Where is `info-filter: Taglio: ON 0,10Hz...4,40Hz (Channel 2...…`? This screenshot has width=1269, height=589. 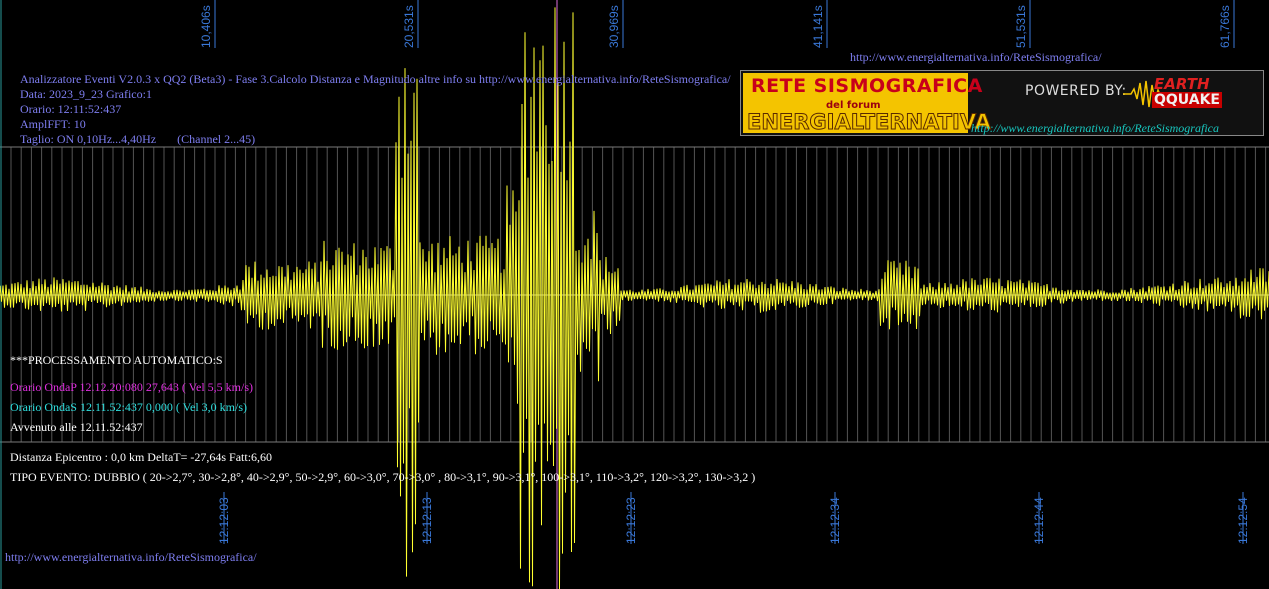 info-filter: Taglio: ON 0,10Hz...4,40Hz (Channel 2...… is located at coordinates (138, 139).